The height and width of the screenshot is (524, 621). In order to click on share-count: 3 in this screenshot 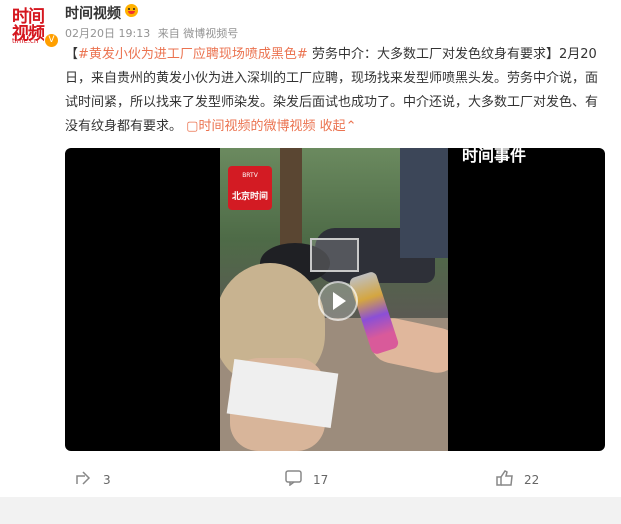, I will do `click(107, 479)`.